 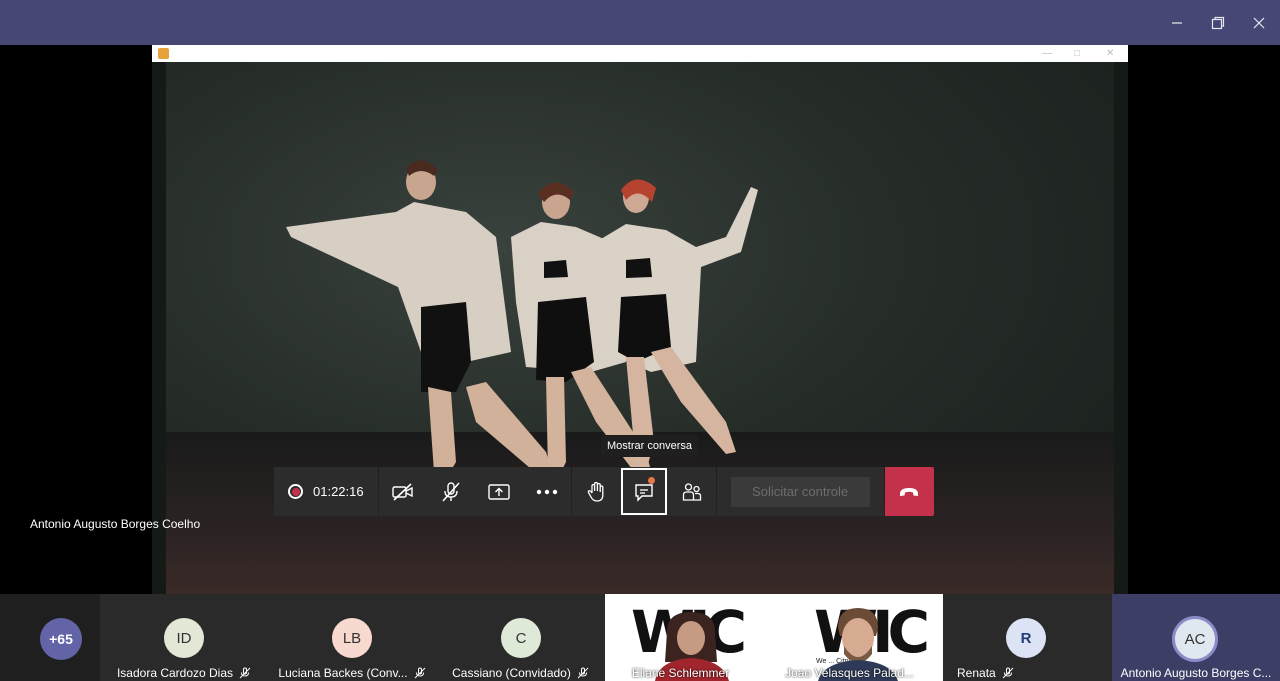 What do you see at coordinates (1027, 673) in the screenshot?
I see `participant-name: Renata` at bounding box center [1027, 673].